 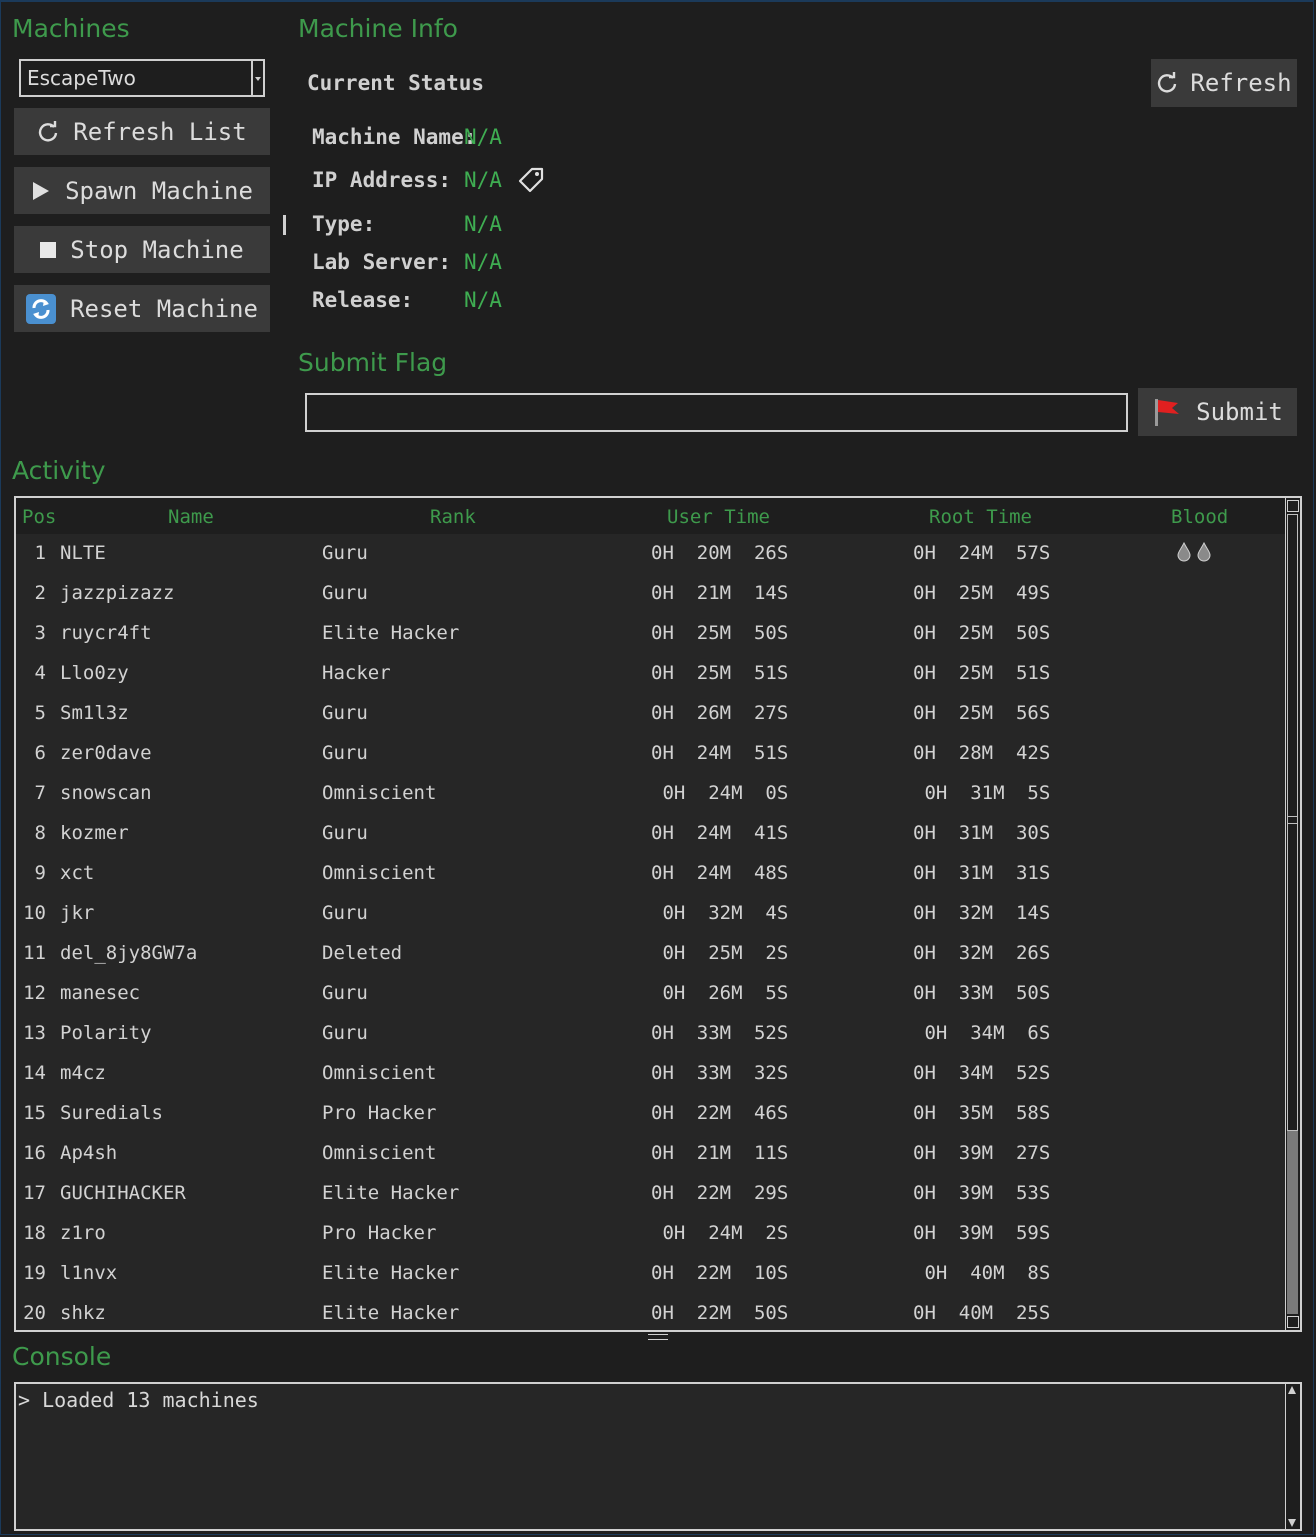 What do you see at coordinates (142, 308) in the screenshot?
I see `reset-machine-button: Reset Machine` at bounding box center [142, 308].